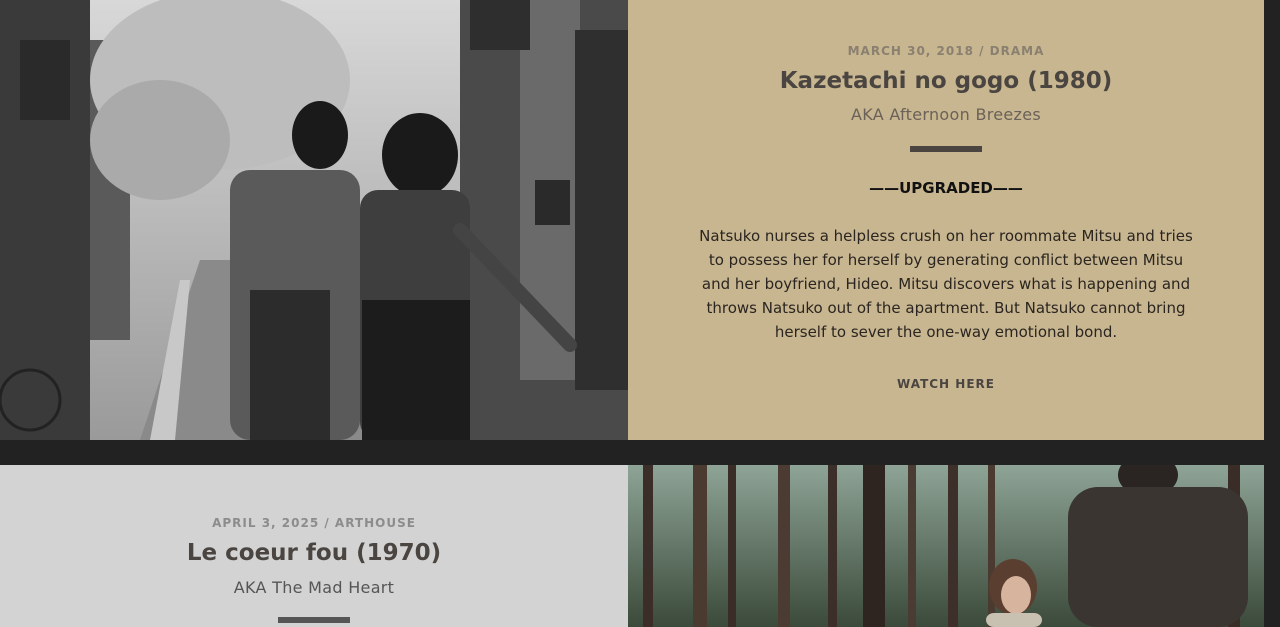 This screenshot has width=1280, height=627. What do you see at coordinates (946, 81) in the screenshot?
I see `post-1-title: Kazetachi no gogo (1980)` at bounding box center [946, 81].